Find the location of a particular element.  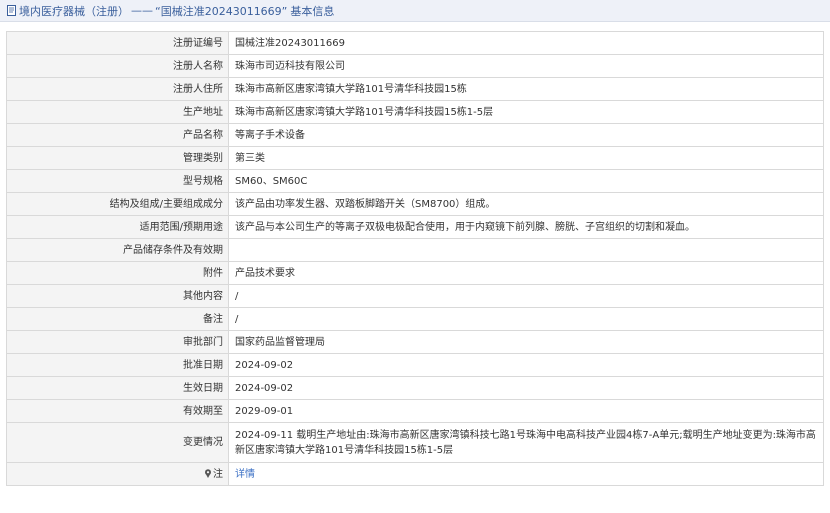

row-label: 备注 is located at coordinates (117, 319).